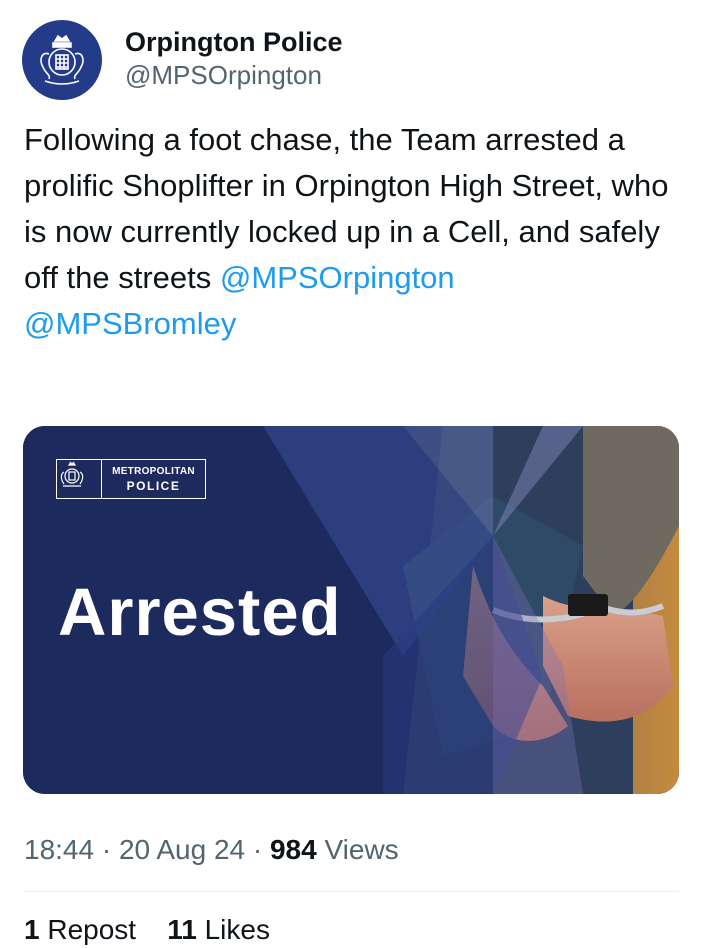 This screenshot has width=702, height=948. I want to click on avatar, so click(62, 60).